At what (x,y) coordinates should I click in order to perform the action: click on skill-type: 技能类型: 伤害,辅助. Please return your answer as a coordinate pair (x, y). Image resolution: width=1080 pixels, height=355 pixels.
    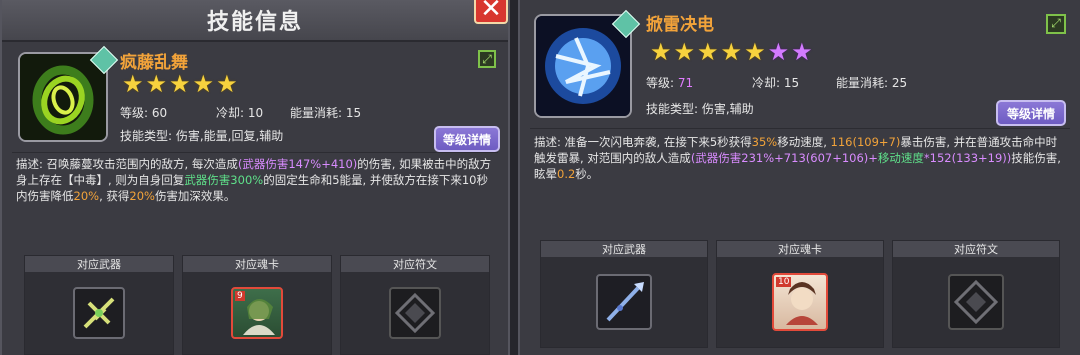
    Looking at the image, I should click on (700, 109).